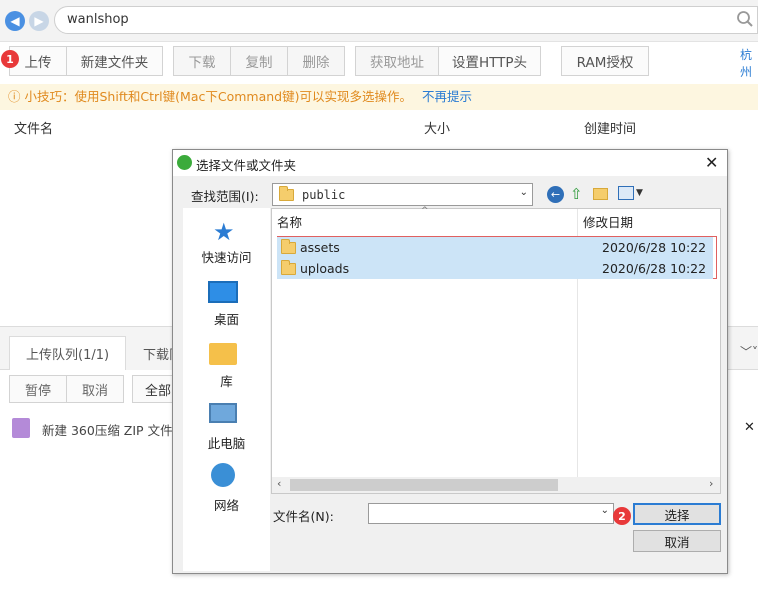 The image size is (758, 590). What do you see at coordinates (325, 268) in the screenshot?
I see `file-name: uploads` at bounding box center [325, 268].